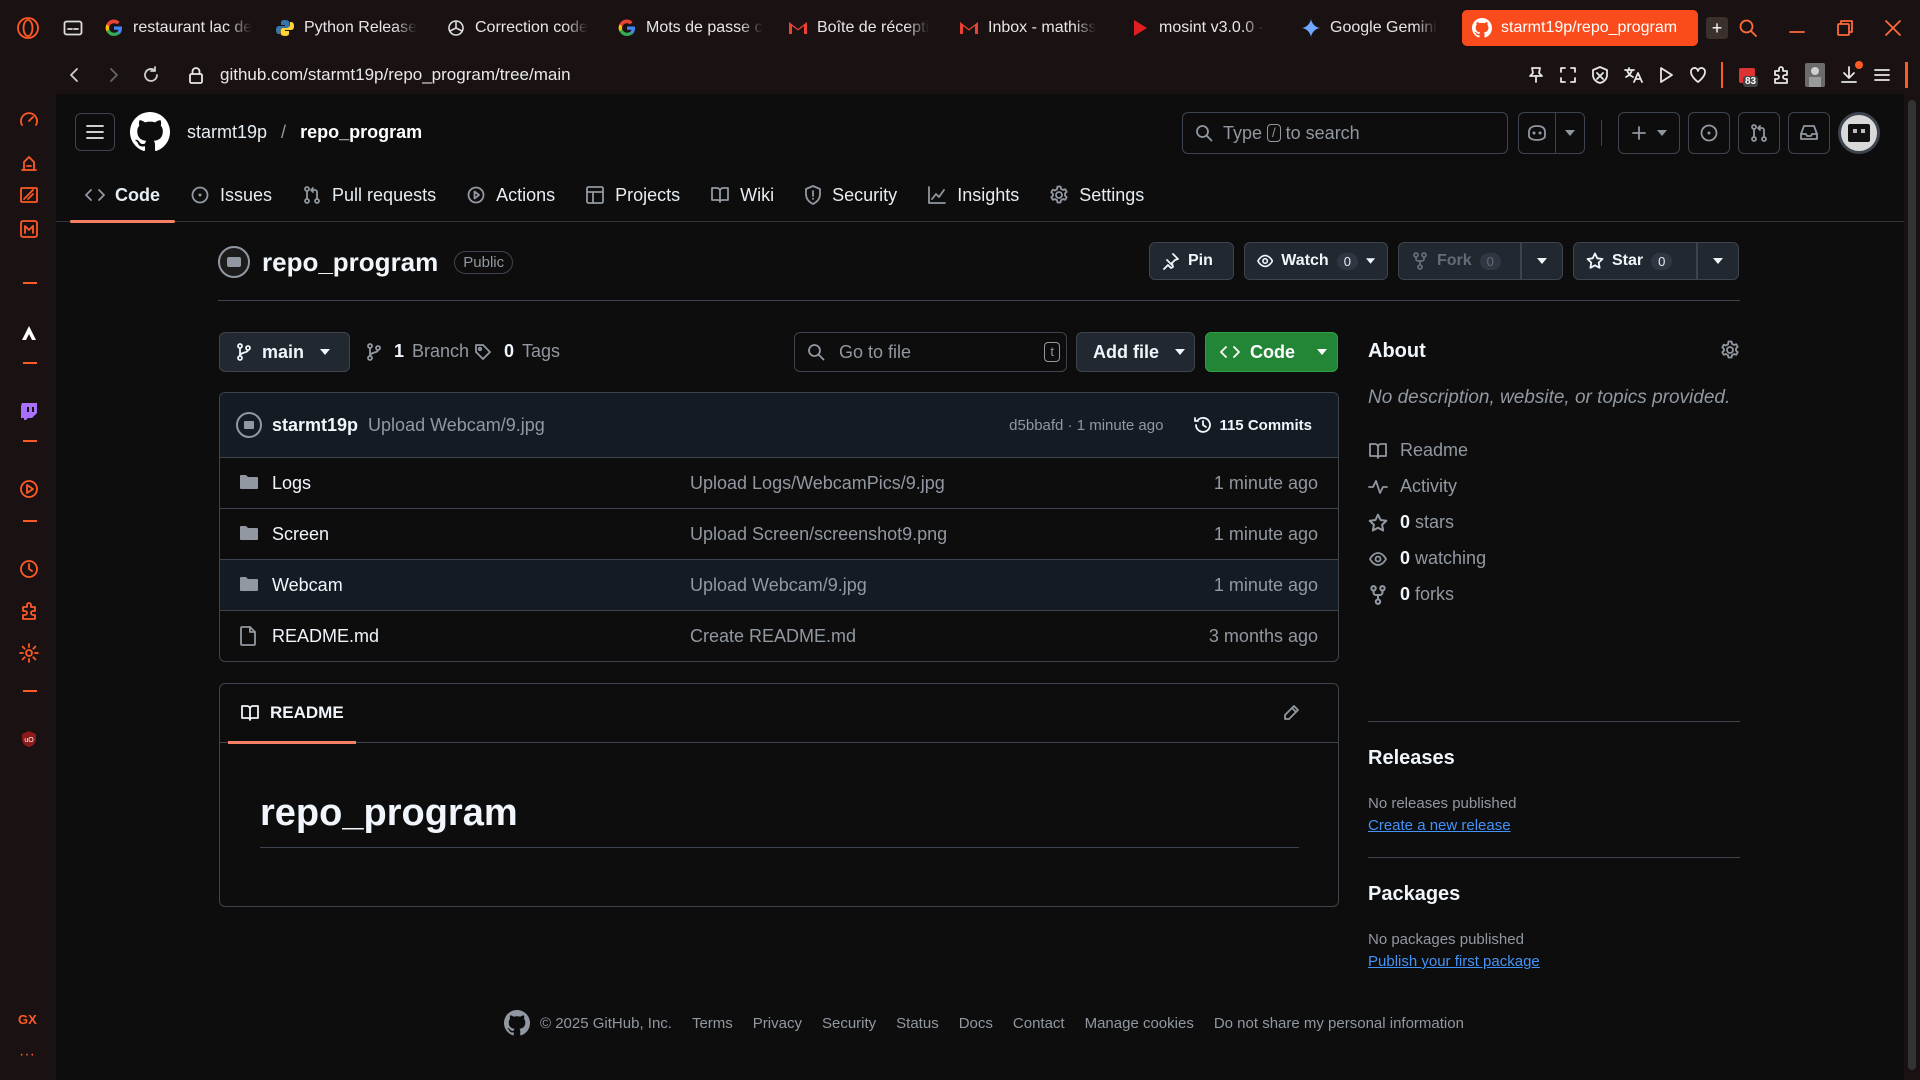  I want to click on opera-gx-logo-icon, so click(28, 28).